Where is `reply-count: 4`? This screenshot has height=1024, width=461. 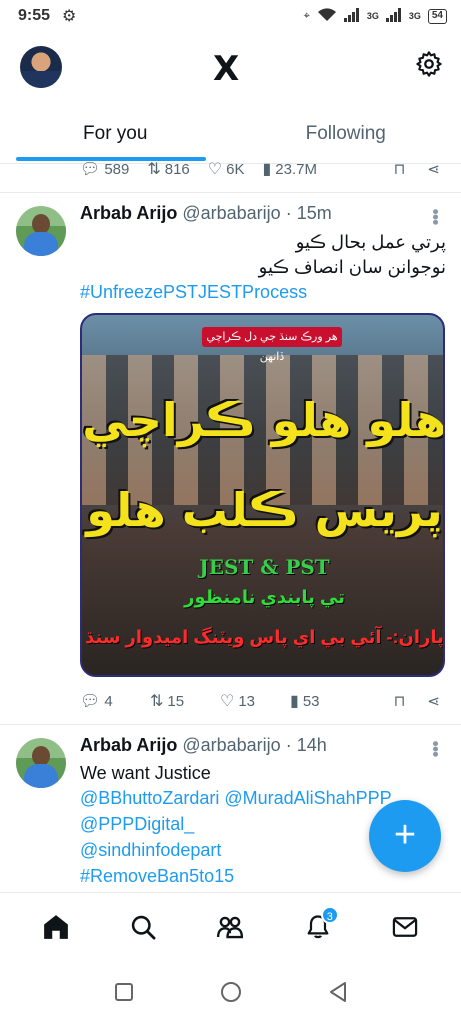 reply-count: 4 is located at coordinates (108, 701).